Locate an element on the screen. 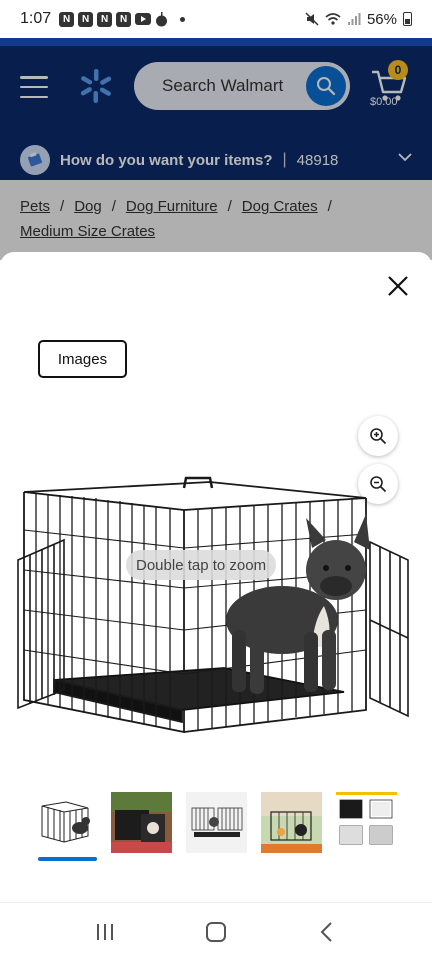 The image size is (432, 960). battery-icon is located at coordinates (407, 19).